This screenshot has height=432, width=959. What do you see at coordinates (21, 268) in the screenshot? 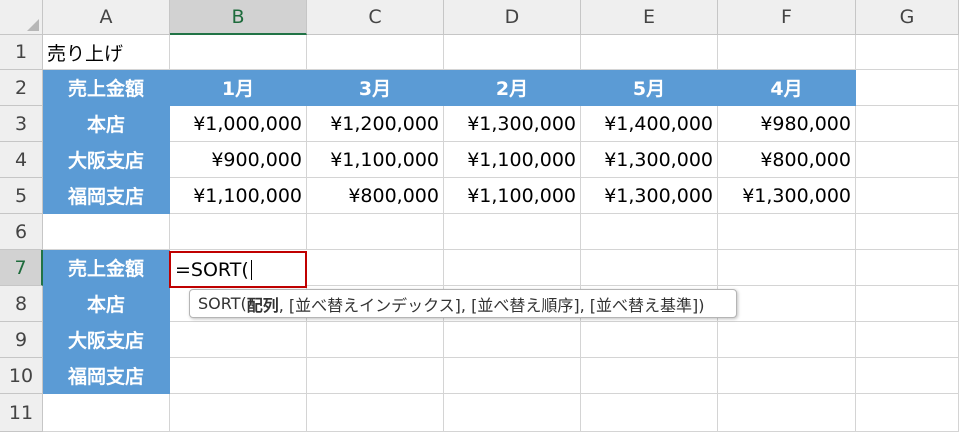
I see `row-header-7: 7` at bounding box center [21, 268].